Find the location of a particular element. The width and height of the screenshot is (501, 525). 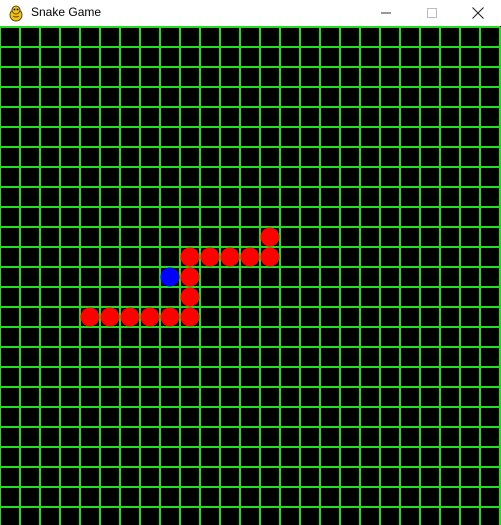

snake-head is located at coordinates (270, 237).